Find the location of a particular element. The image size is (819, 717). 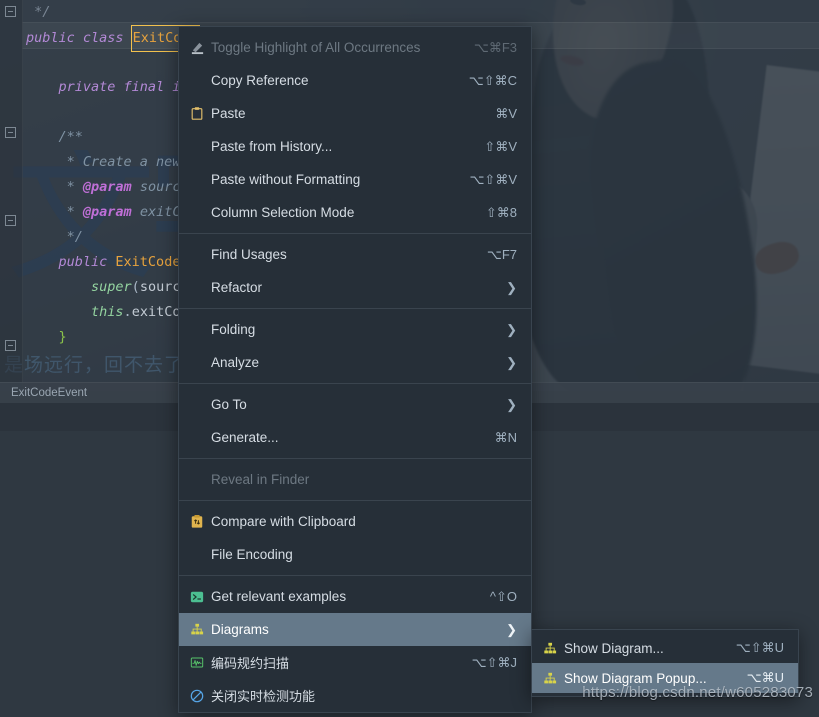

menu-item-folding: Folding ❯ is located at coordinates (355, 329).